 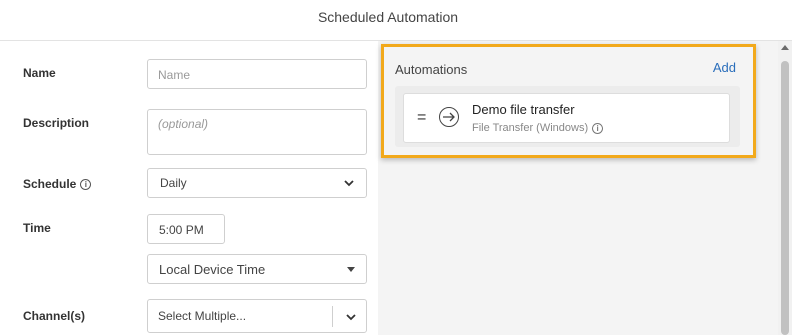 I want to click on schedule-select: Daily, so click(x=257, y=183).